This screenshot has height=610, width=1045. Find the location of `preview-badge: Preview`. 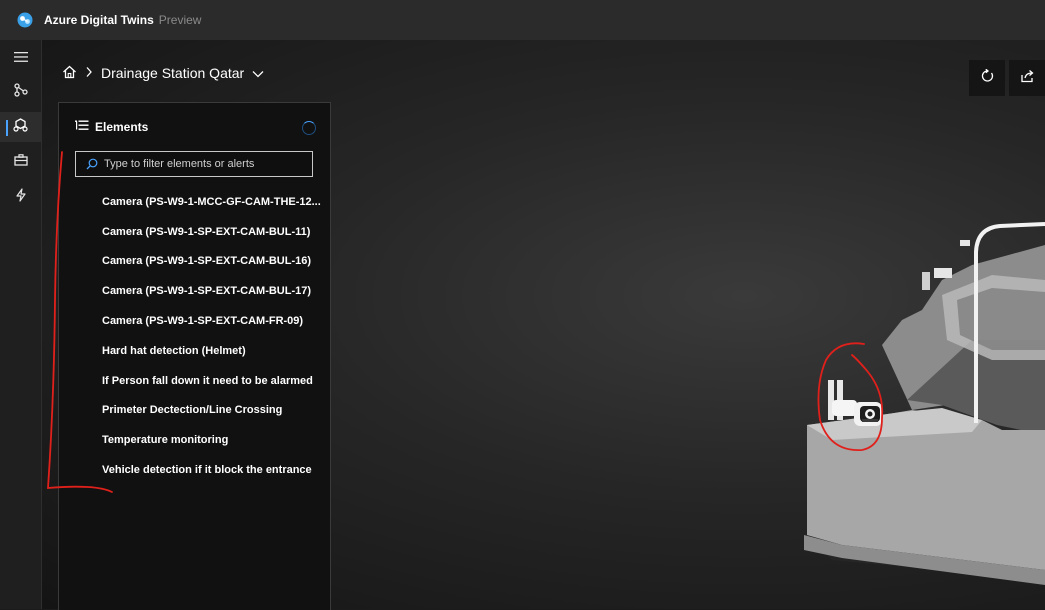

preview-badge: Preview is located at coordinates (180, 20).